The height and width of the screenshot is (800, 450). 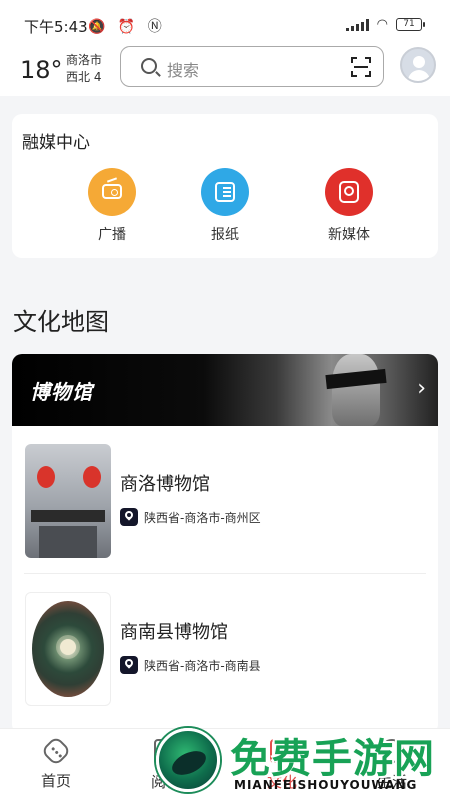 I want to click on header: 18° 商洛市 西北 4 搜索, so click(x=225, y=70).